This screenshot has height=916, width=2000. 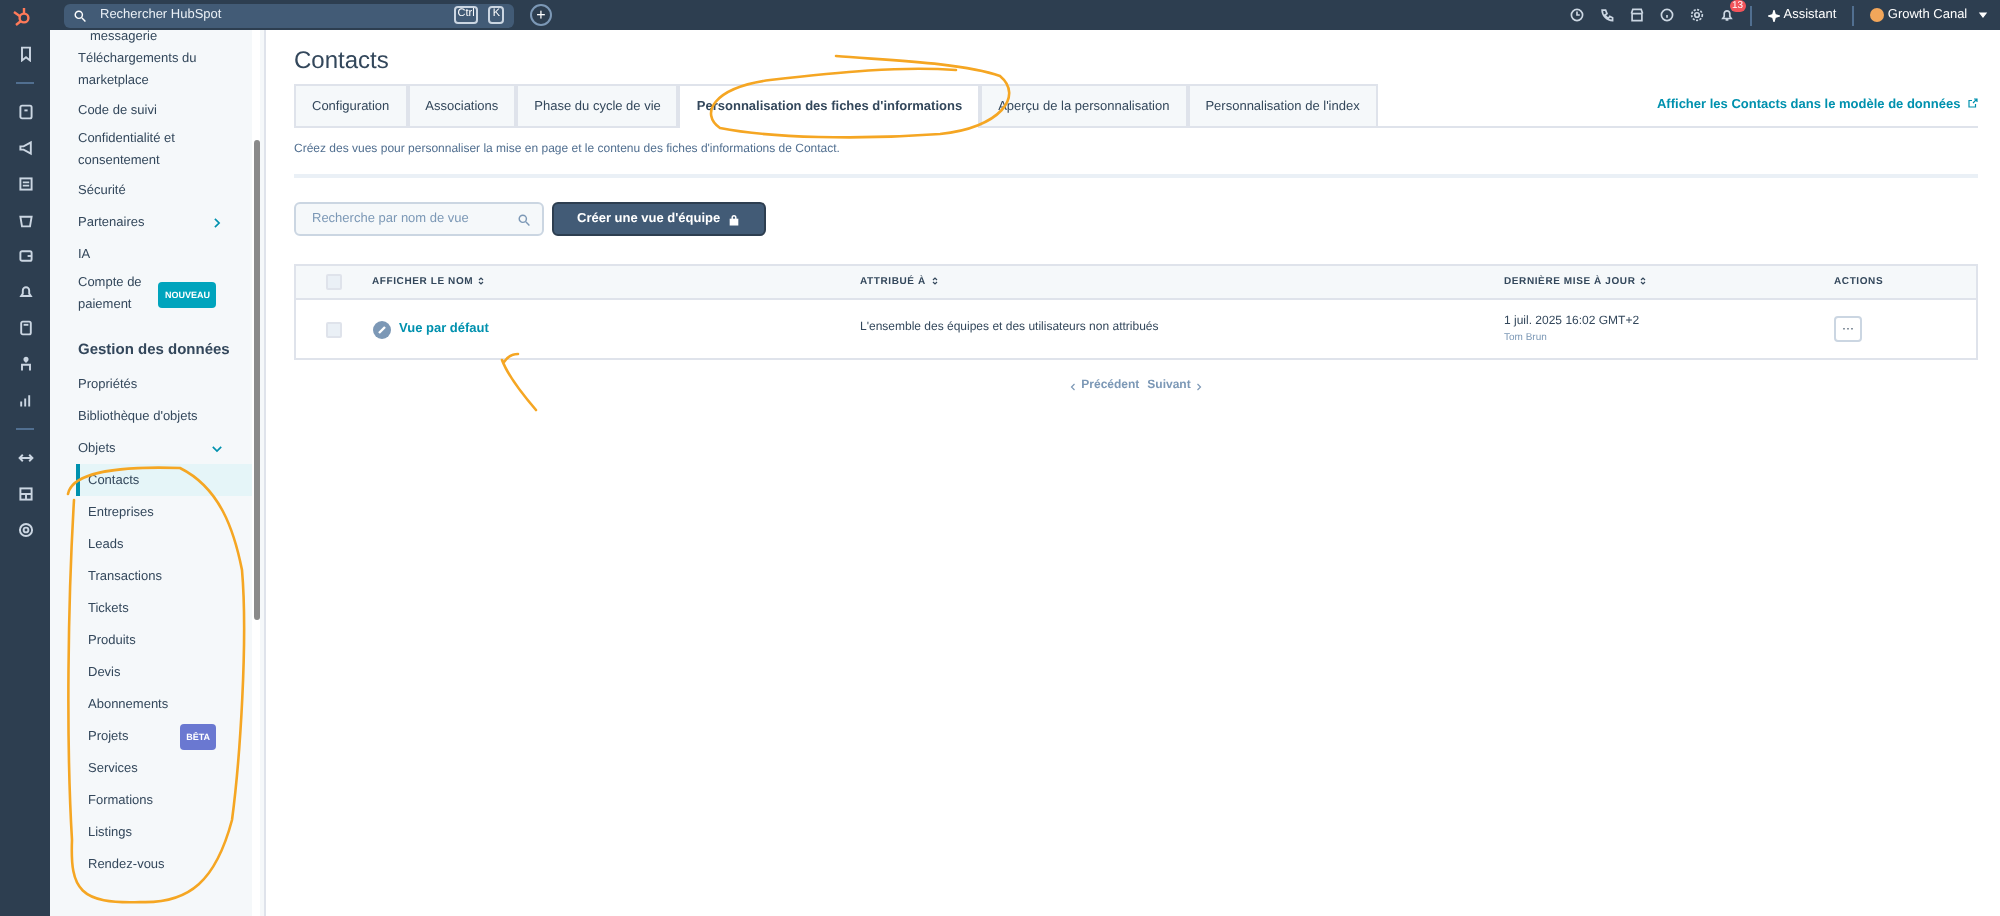 What do you see at coordinates (25, 530) in the screenshot?
I see `target-icon` at bounding box center [25, 530].